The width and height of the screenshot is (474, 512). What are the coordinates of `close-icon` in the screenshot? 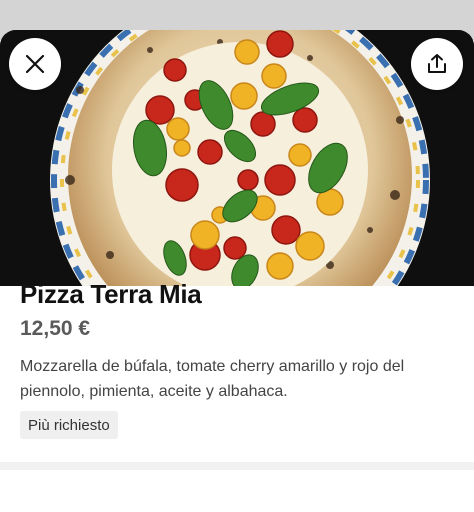 It's located at (35, 64).